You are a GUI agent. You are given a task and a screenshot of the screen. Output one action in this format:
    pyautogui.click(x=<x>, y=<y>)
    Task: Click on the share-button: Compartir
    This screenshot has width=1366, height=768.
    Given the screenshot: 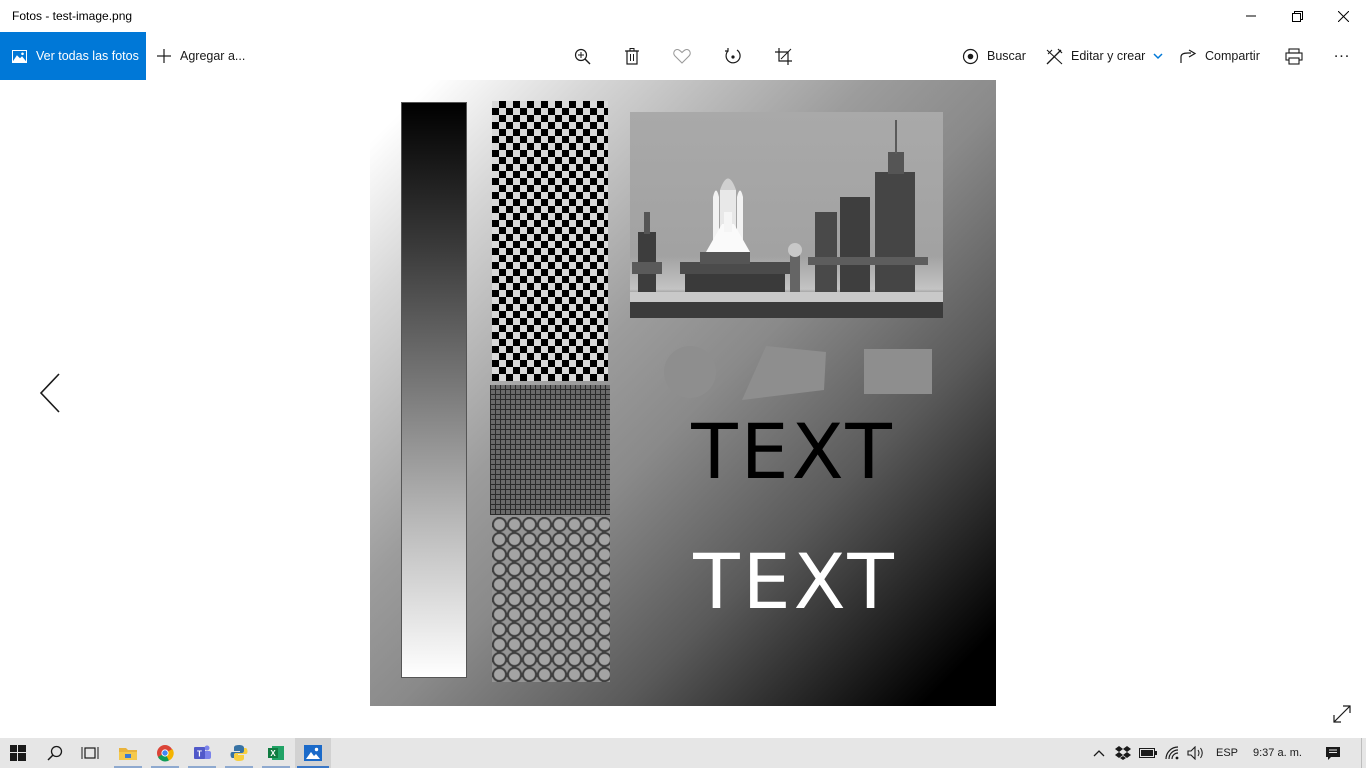 What is the action you would take?
    pyautogui.click(x=1220, y=56)
    